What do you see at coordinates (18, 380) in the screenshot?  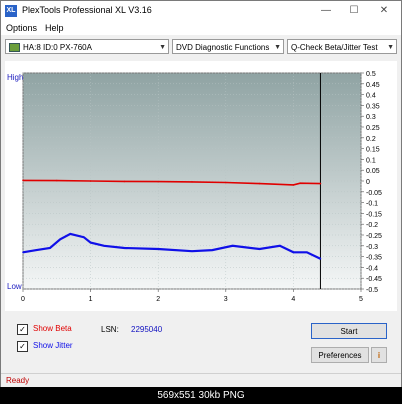 I see `status-text: Ready` at bounding box center [18, 380].